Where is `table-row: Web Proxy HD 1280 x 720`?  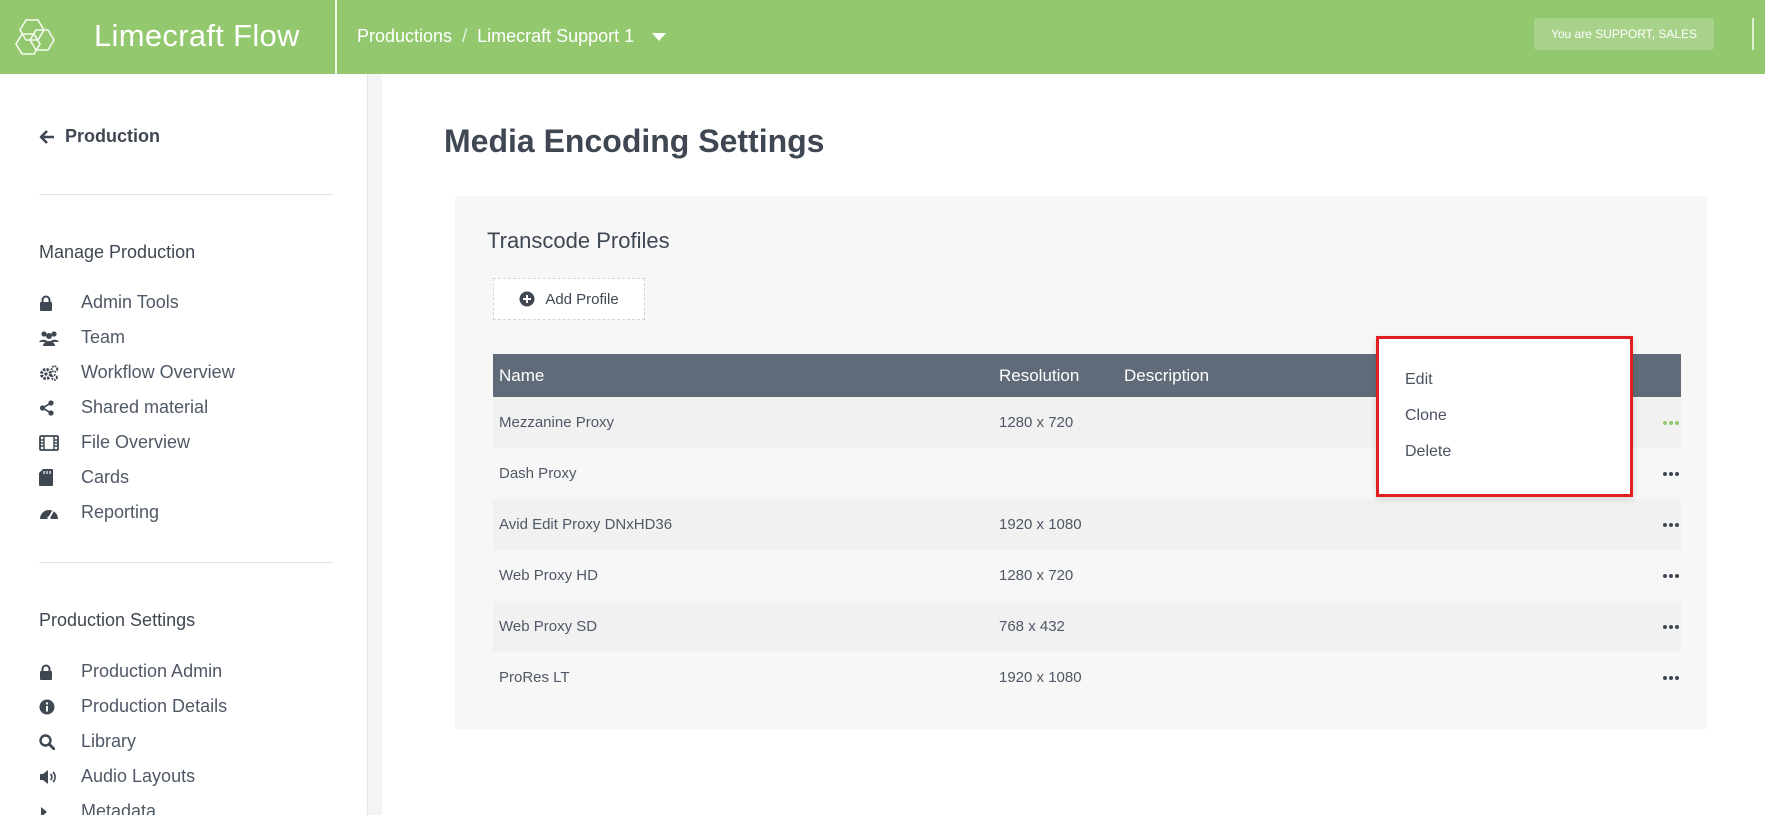 table-row: Web Proxy HD 1280 x 720 is located at coordinates (1087, 575).